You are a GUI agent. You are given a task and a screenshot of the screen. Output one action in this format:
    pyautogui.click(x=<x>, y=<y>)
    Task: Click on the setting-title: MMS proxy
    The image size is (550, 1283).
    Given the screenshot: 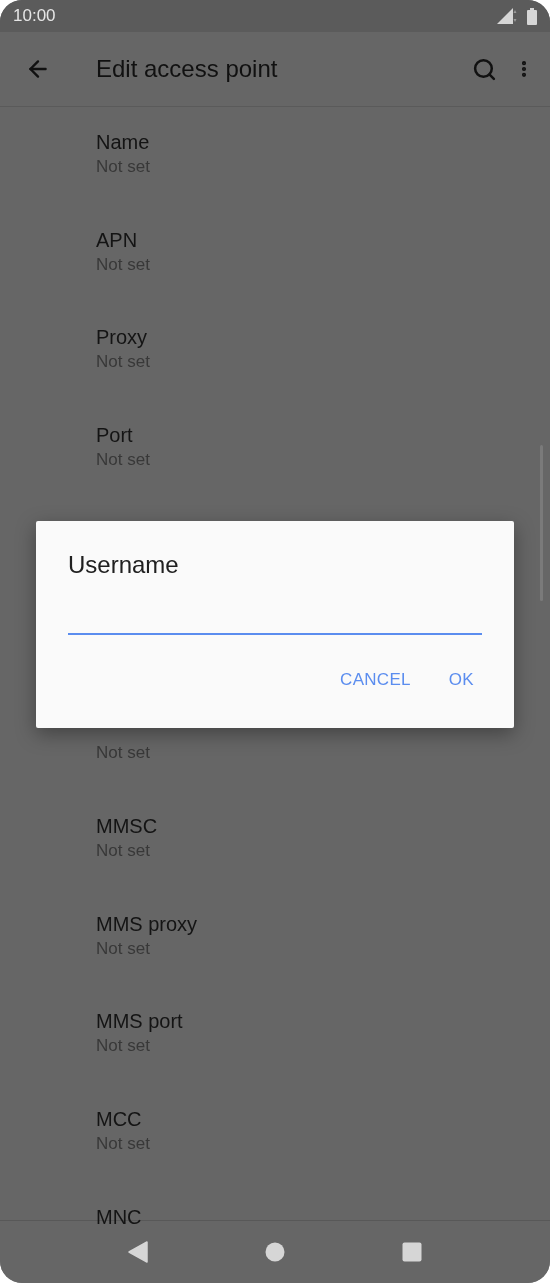 What is the action you would take?
    pyautogui.click(x=147, y=923)
    